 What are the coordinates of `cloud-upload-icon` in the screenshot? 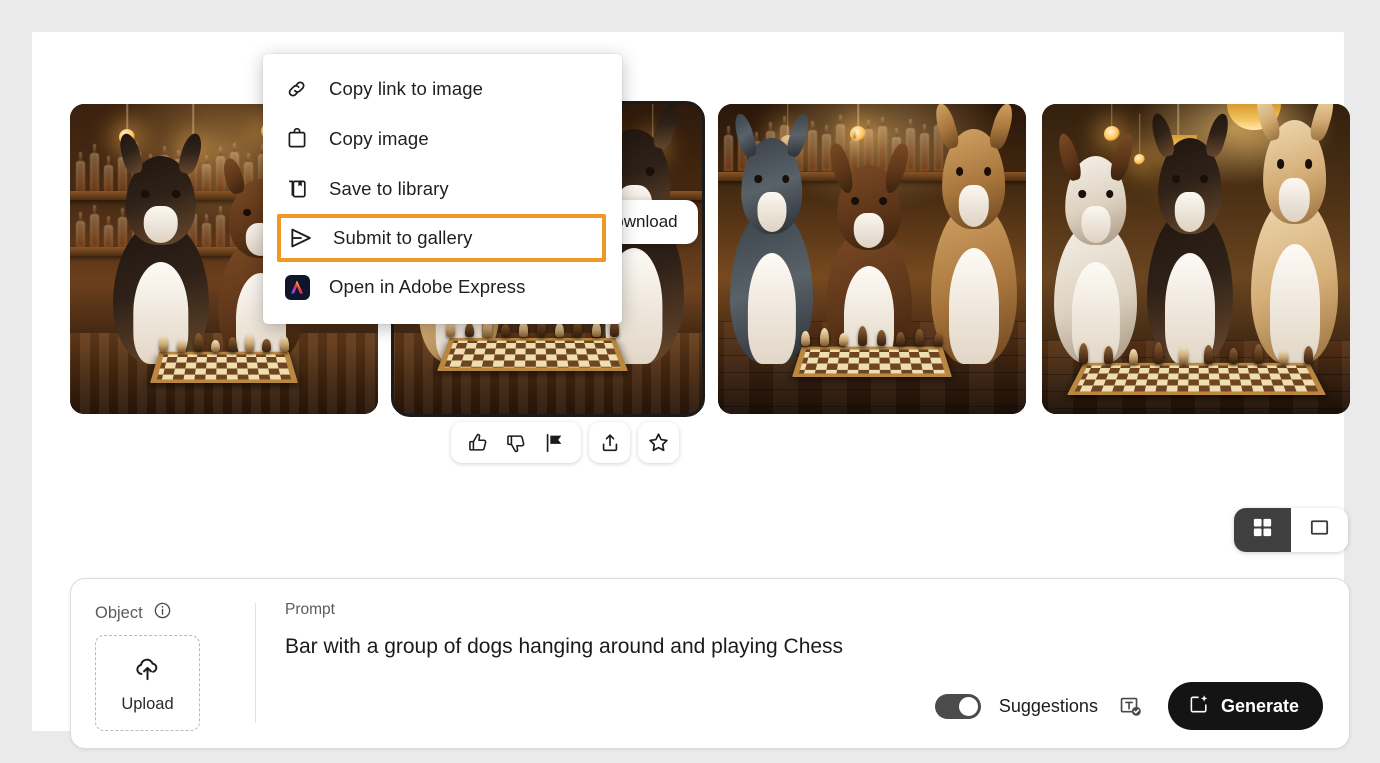 It's located at (147, 671).